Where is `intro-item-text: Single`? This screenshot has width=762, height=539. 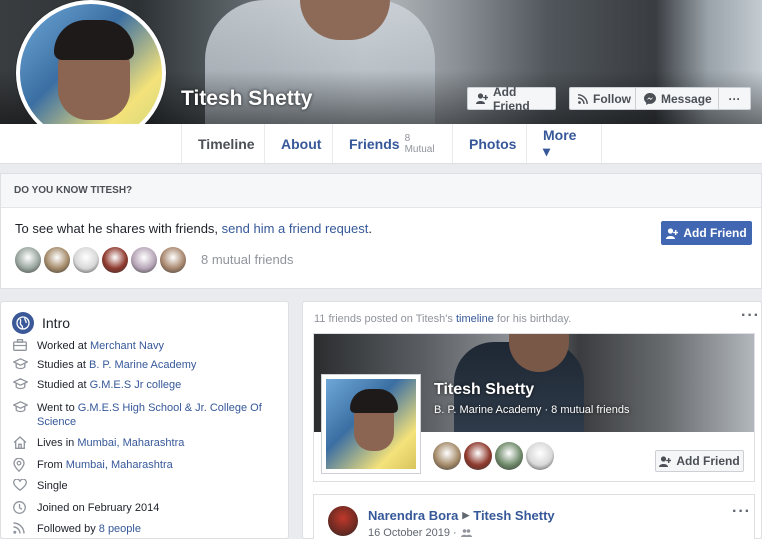 intro-item-text: Single is located at coordinates (52, 486).